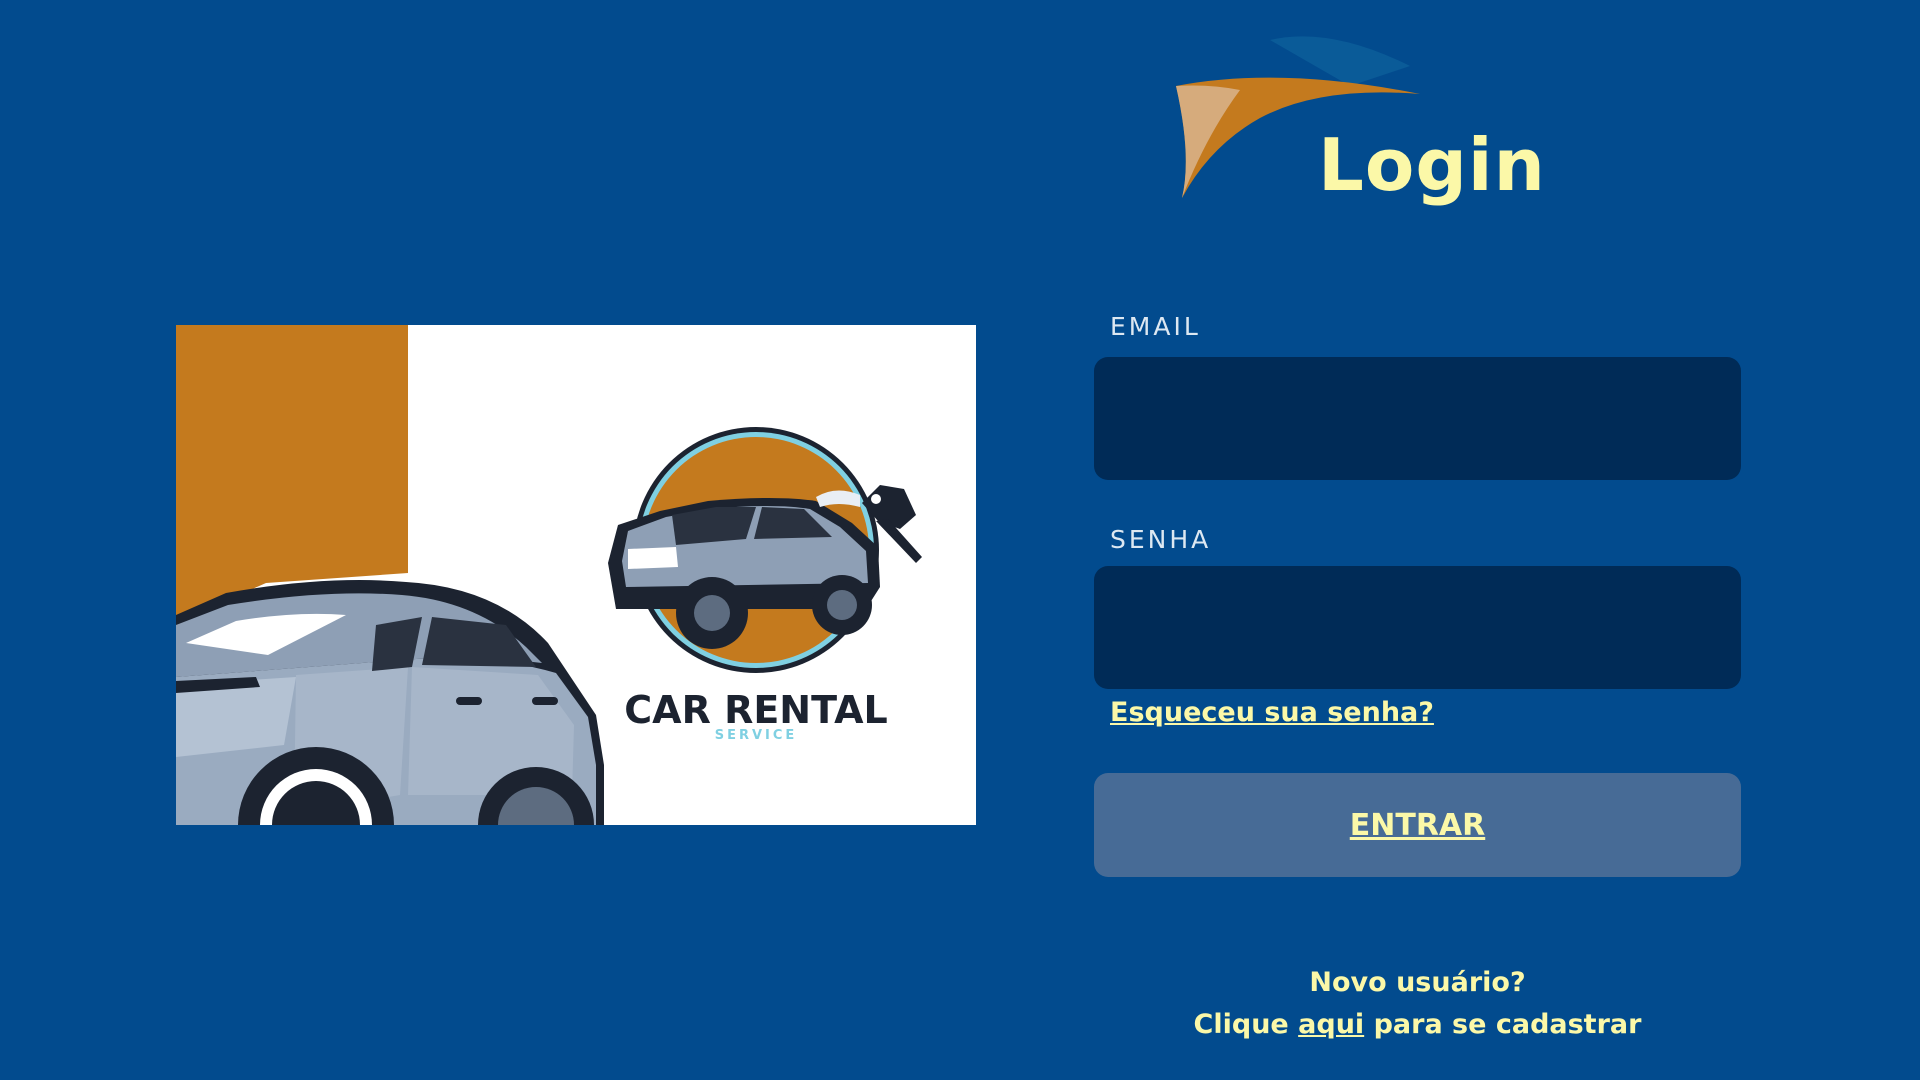  Describe the element at coordinates (1272, 712) in the screenshot. I see `forgot-password-link: Esqueceu sua senha?` at that location.